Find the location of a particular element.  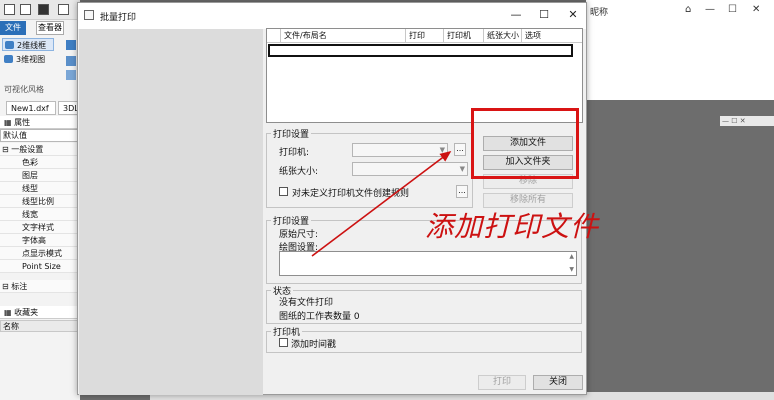

close-icon: ✕ is located at coordinates (756, 9).